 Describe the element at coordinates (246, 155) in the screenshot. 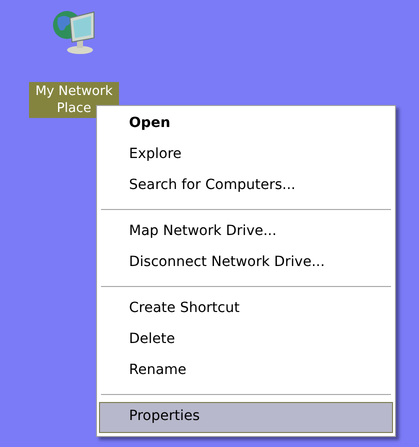

I see `menu-item: Explore` at that location.